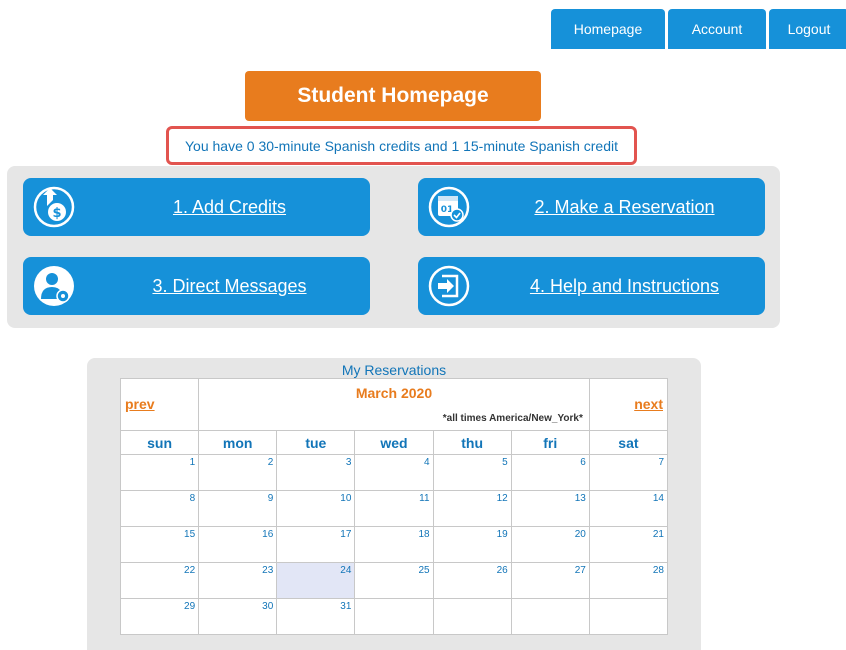  What do you see at coordinates (238, 472) in the screenshot?
I see `day-cell: 2` at bounding box center [238, 472].